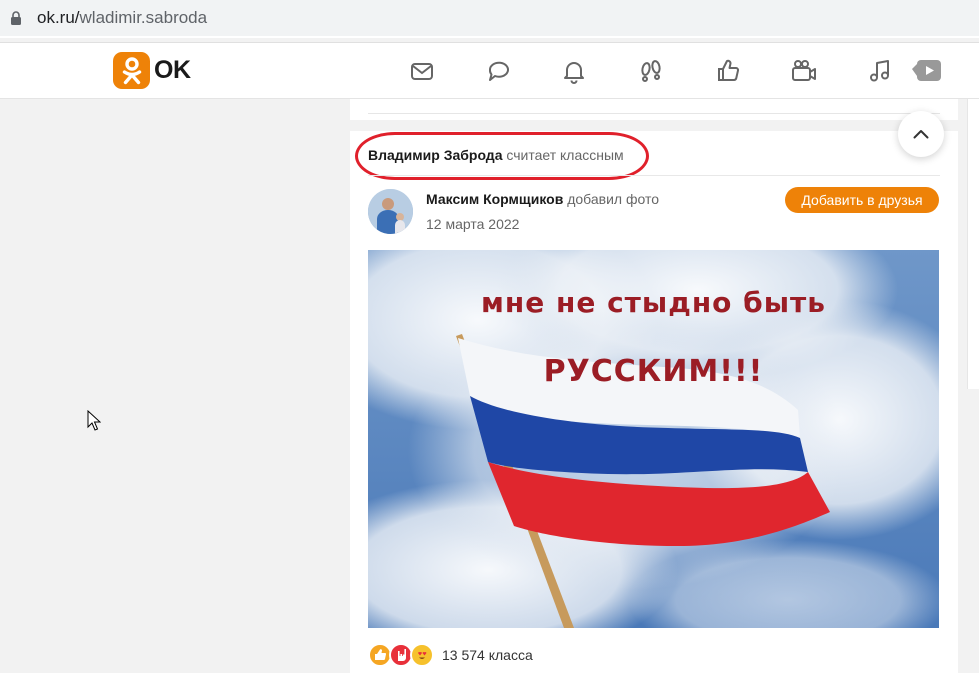  What do you see at coordinates (16, 18) in the screenshot?
I see `lock-icon` at bounding box center [16, 18].